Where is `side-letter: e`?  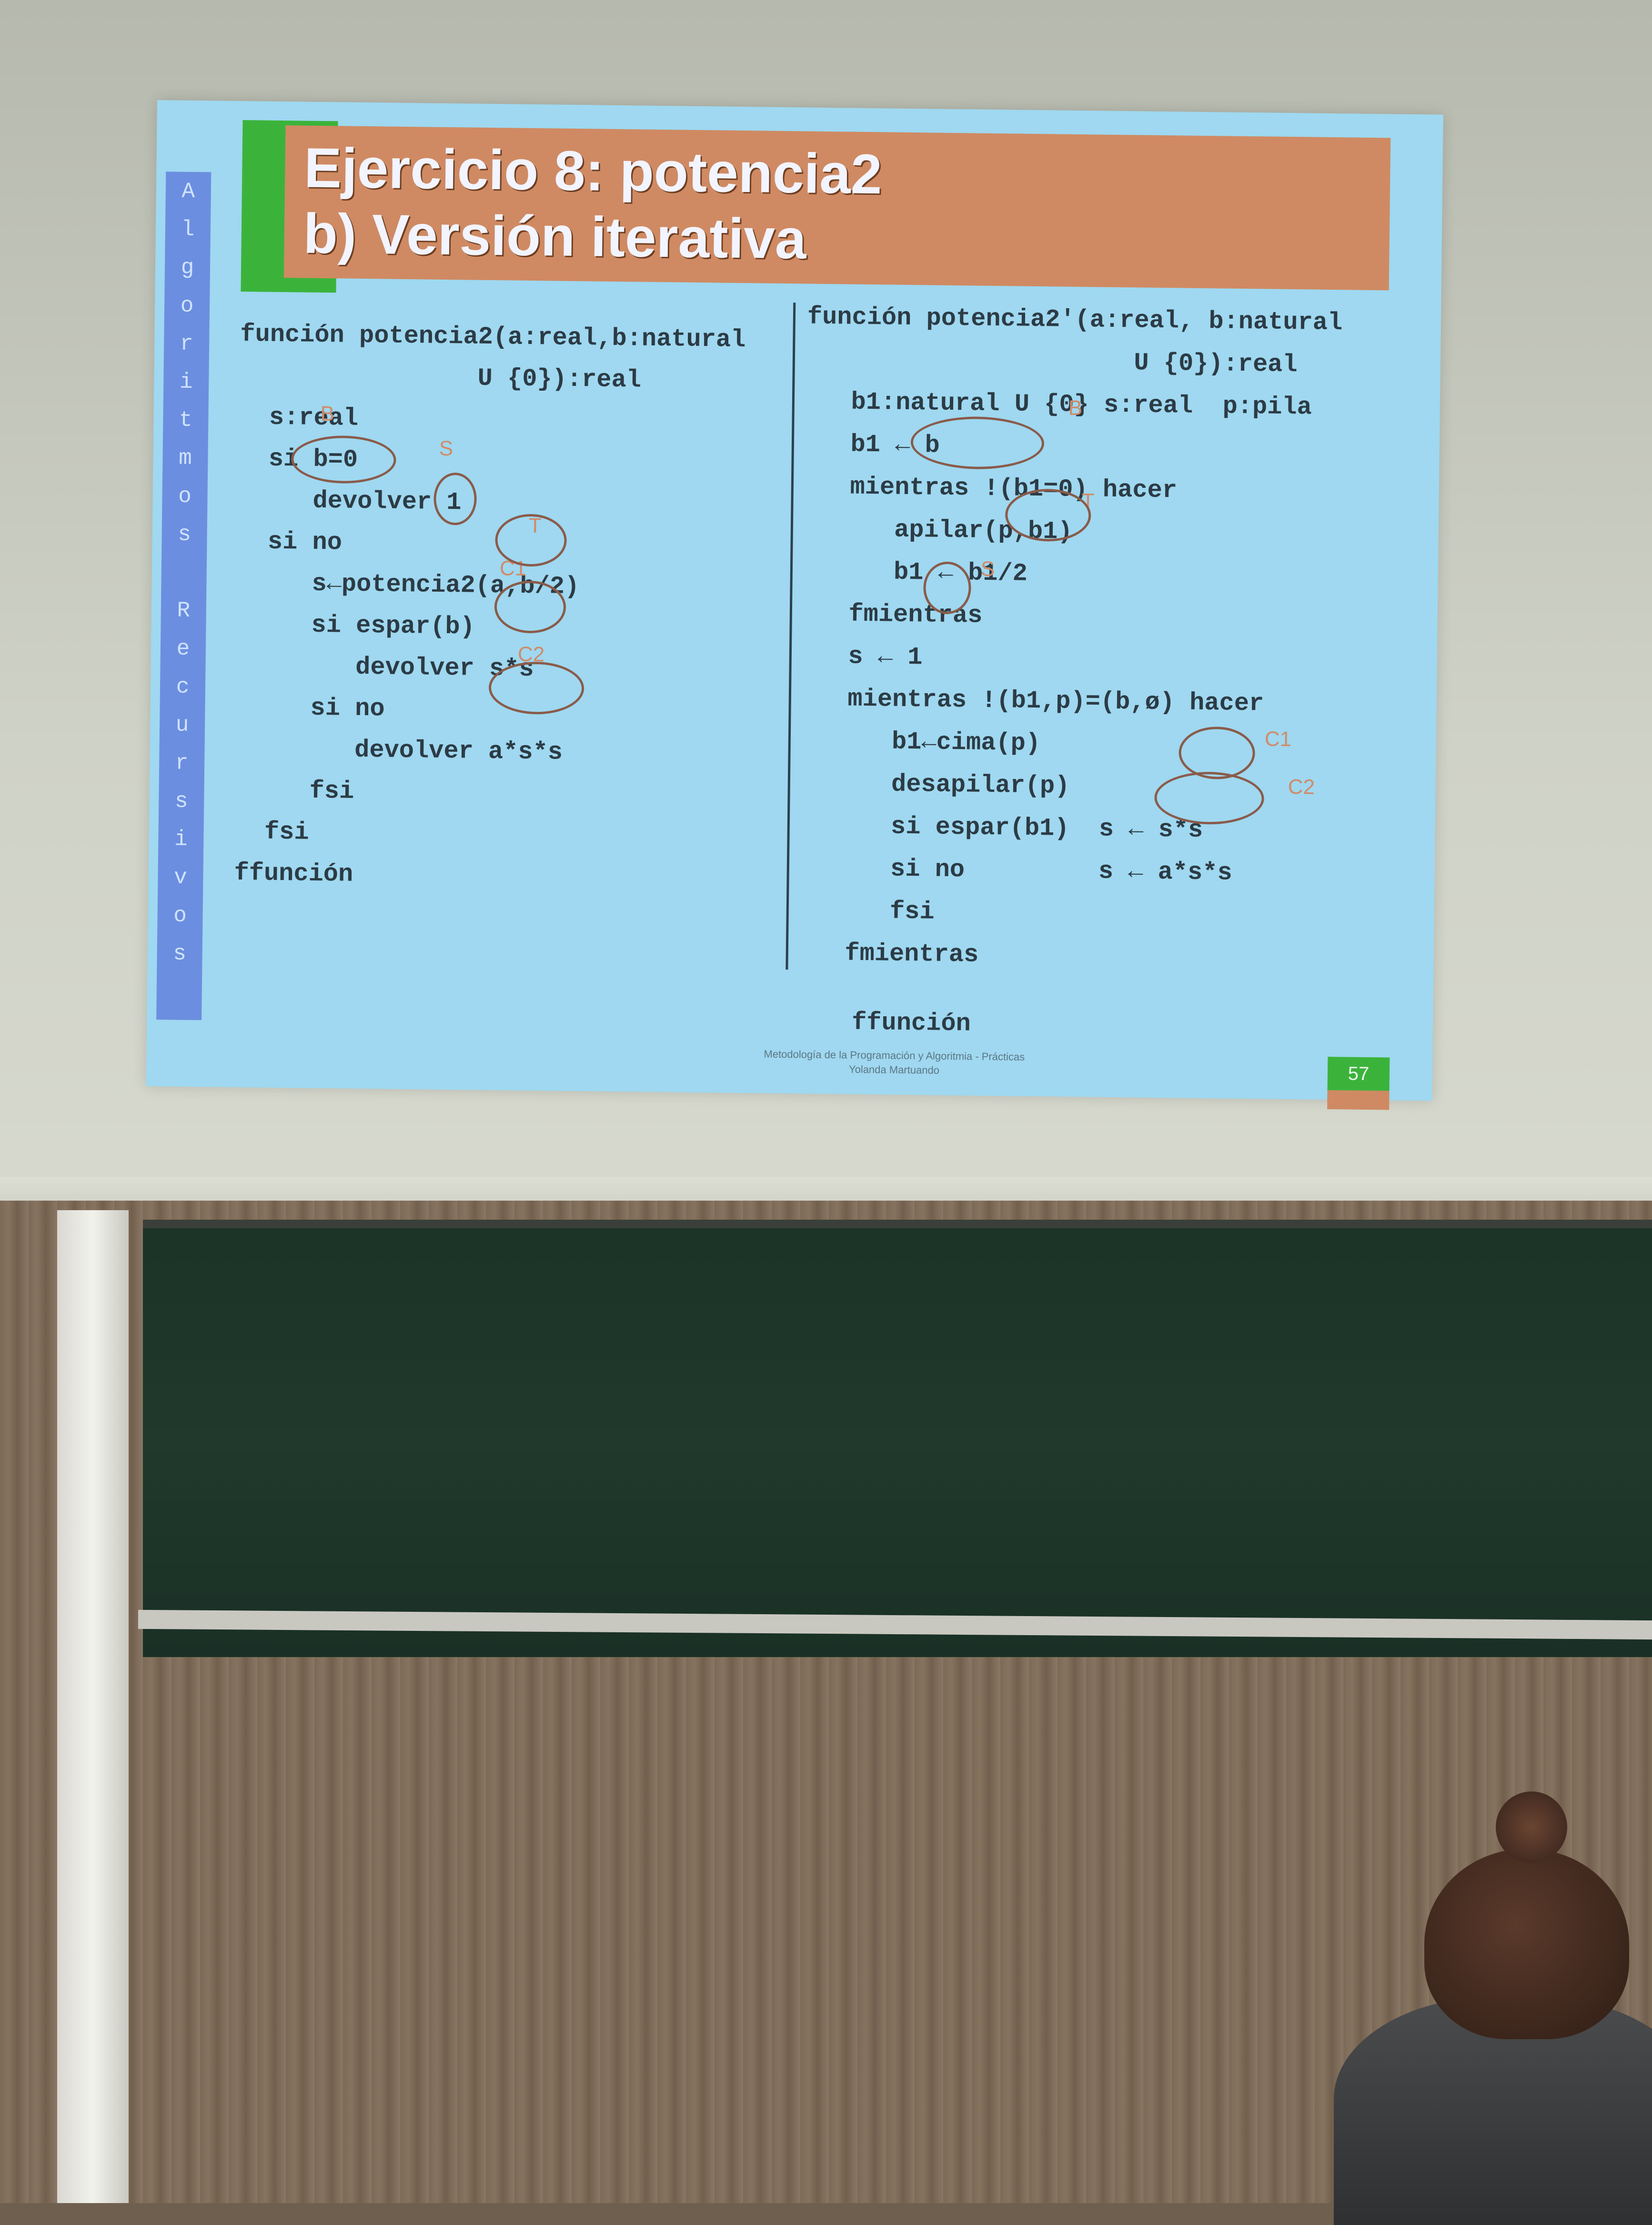 side-letter: e is located at coordinates (183, 648).